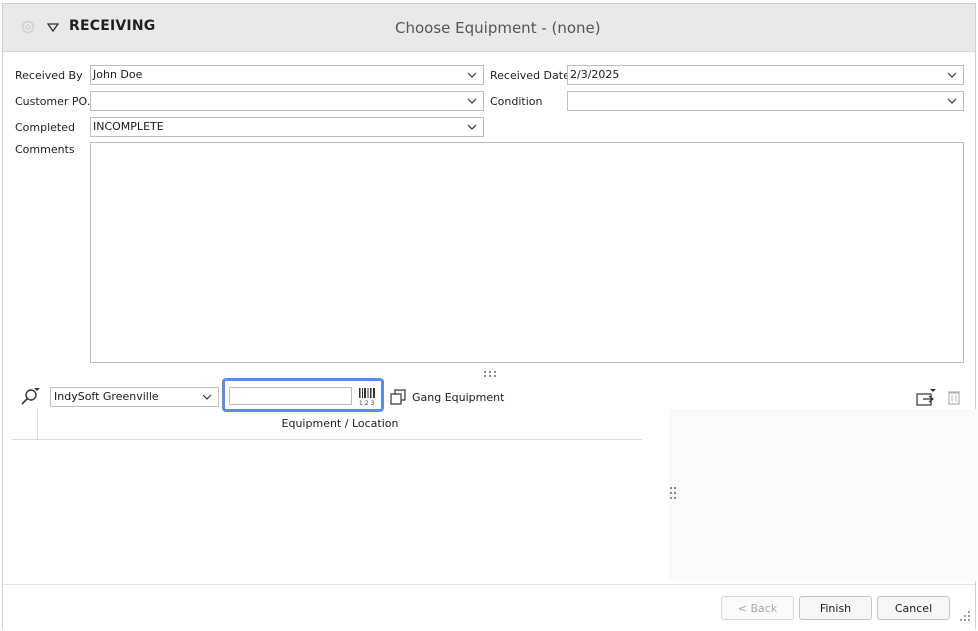 This screenshot has height=631, width=978. I want to click on barcode-icon: 1 2 3, so click(367, 396).